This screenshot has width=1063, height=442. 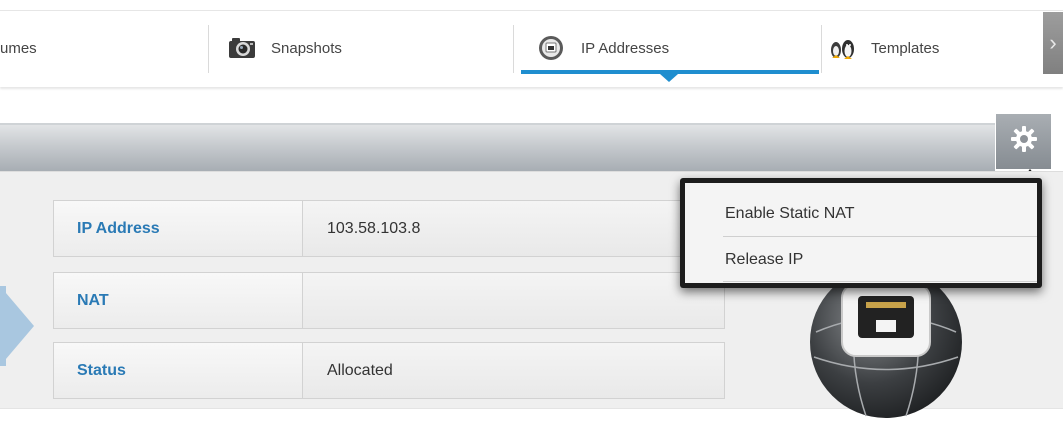 I want to click on chevron-right-icon: ›, so click(x=1053, y=42).